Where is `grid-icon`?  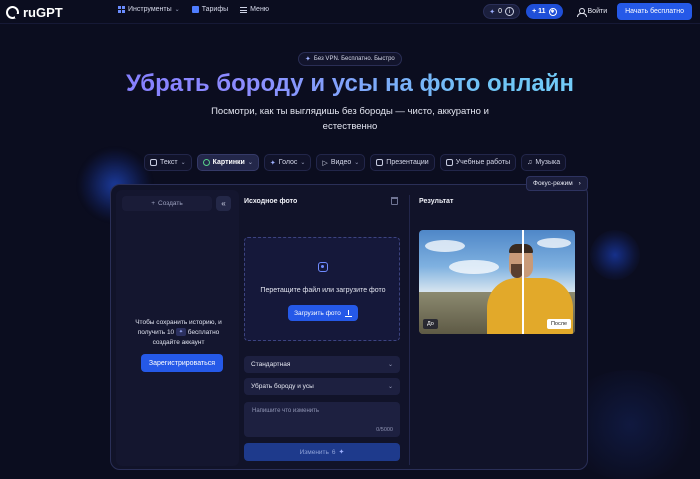
grid-icon is located at coordinates (121, 9).